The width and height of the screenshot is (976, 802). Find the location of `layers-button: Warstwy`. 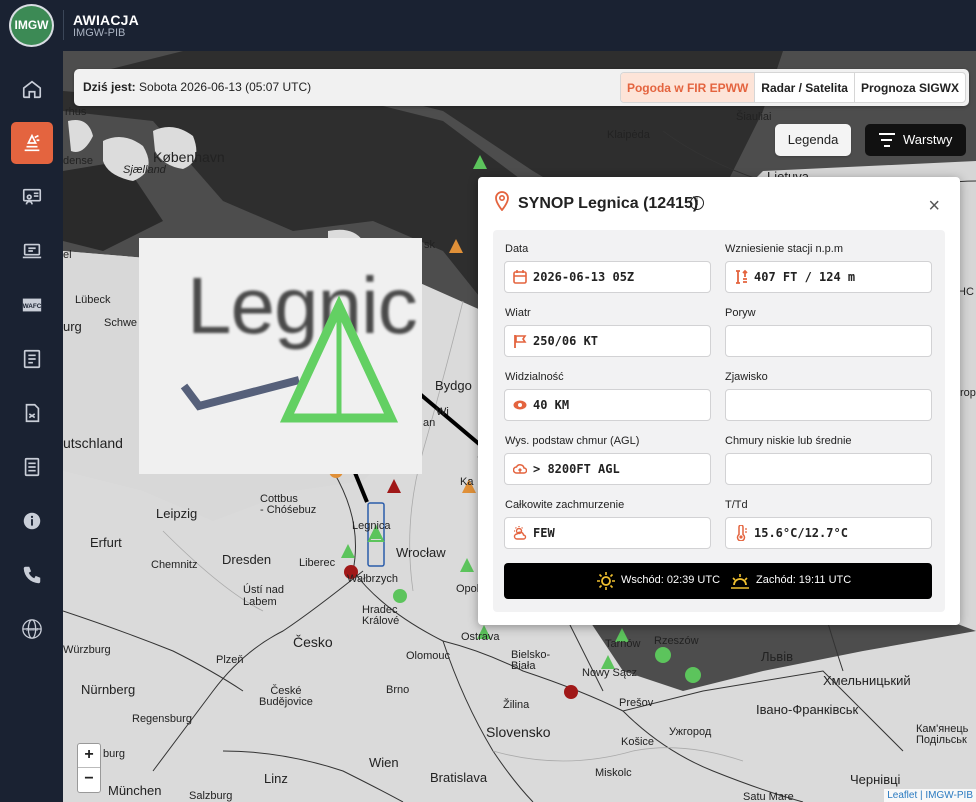

layers-button: Warstwy is located at coordinates (915, 140).